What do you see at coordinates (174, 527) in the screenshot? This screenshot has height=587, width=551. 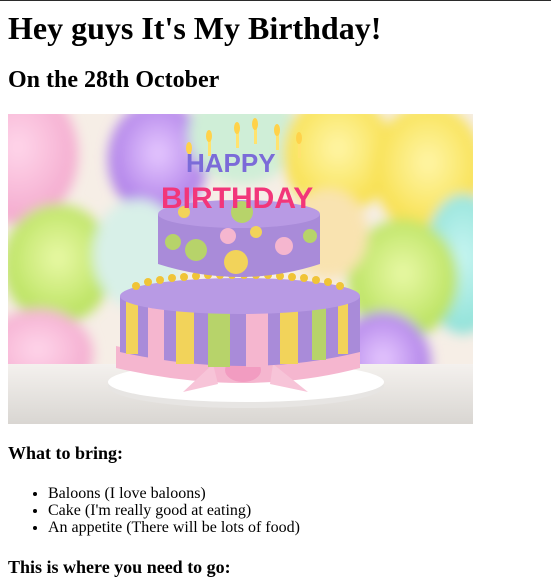 I see `list-item: An appetite (There will be lots of food)` at bounding box center [174, 527].